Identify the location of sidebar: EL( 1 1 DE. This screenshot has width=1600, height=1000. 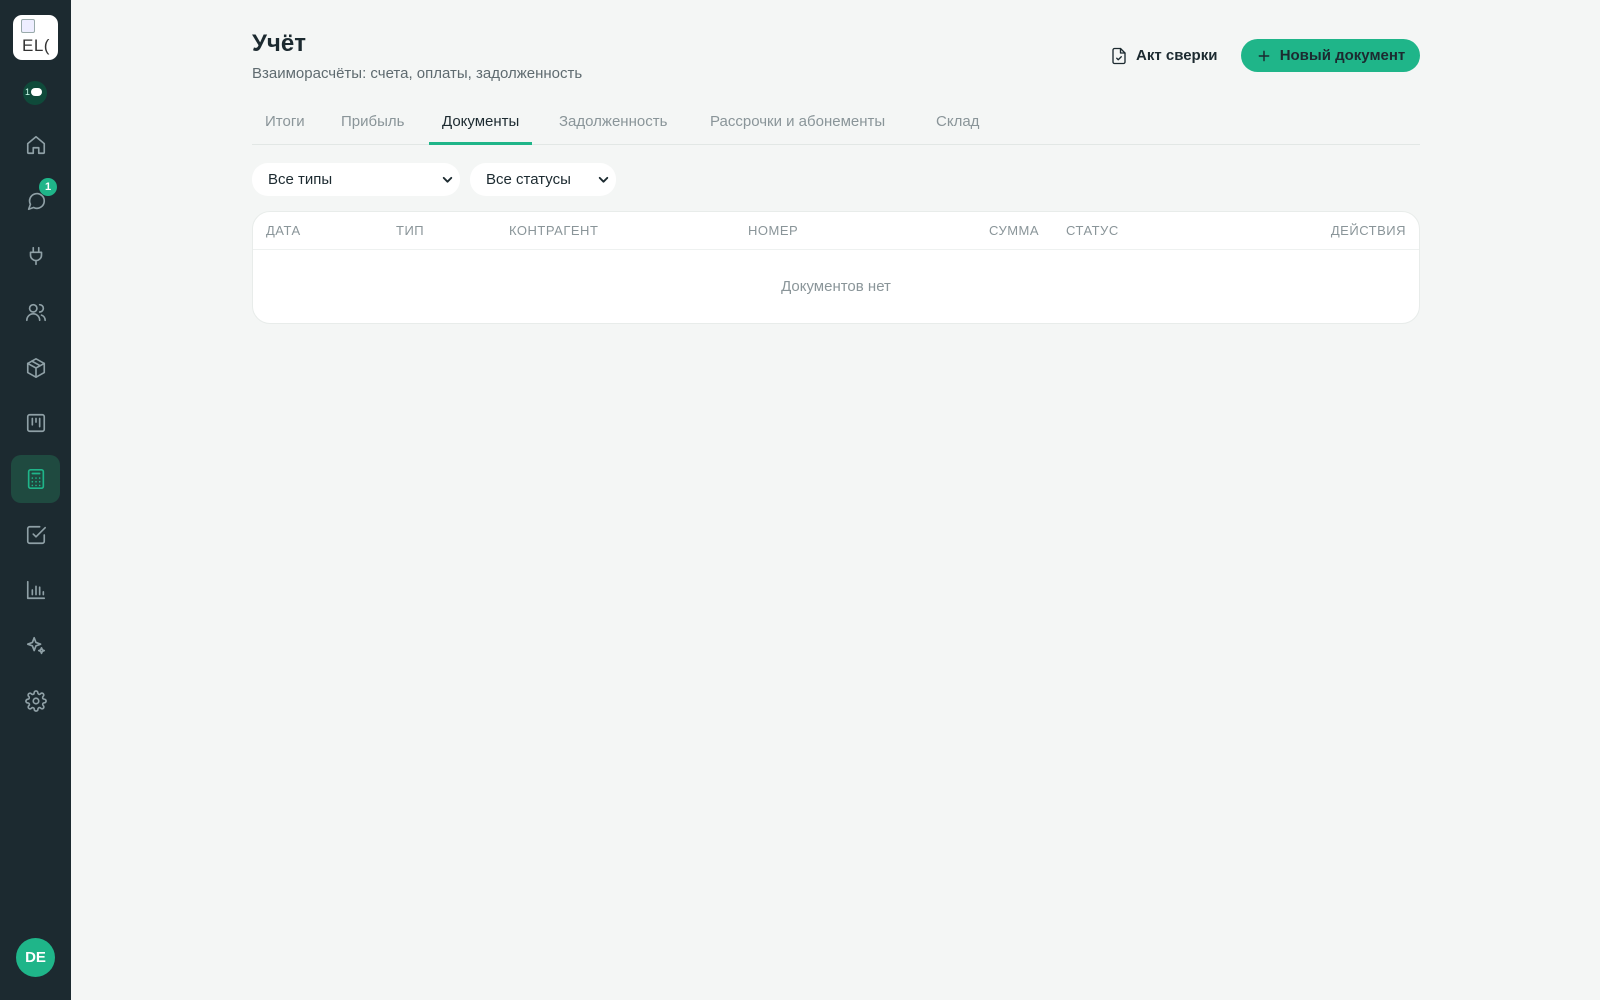
(35, 500).